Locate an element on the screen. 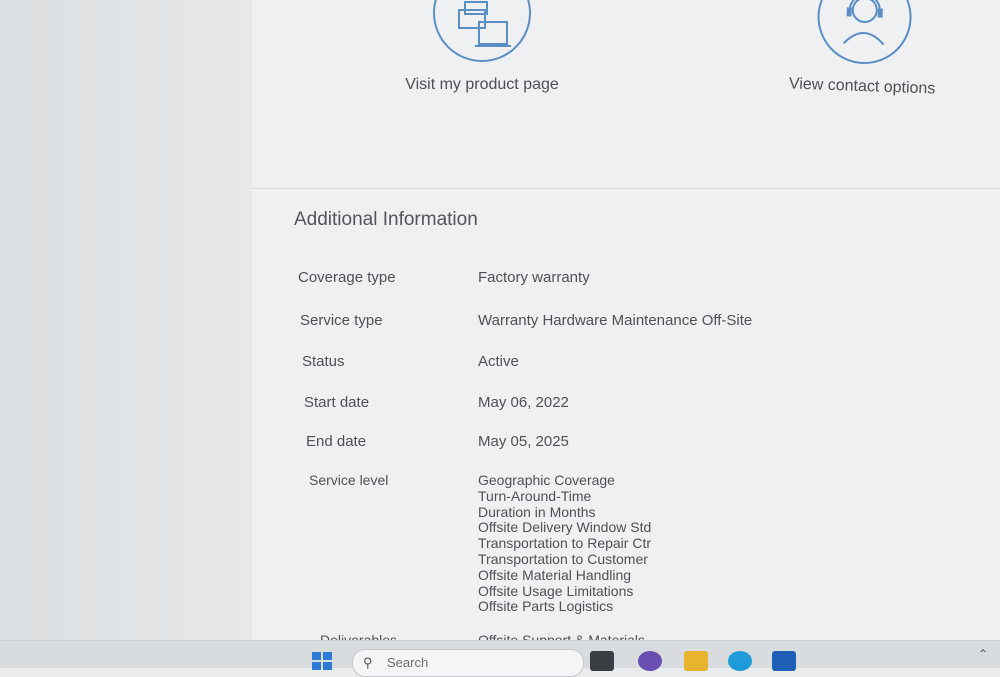 The height and width of the screenshot is (677, 1000). start-date-value: May 06, 2022 is located at coordinates (523, 402).